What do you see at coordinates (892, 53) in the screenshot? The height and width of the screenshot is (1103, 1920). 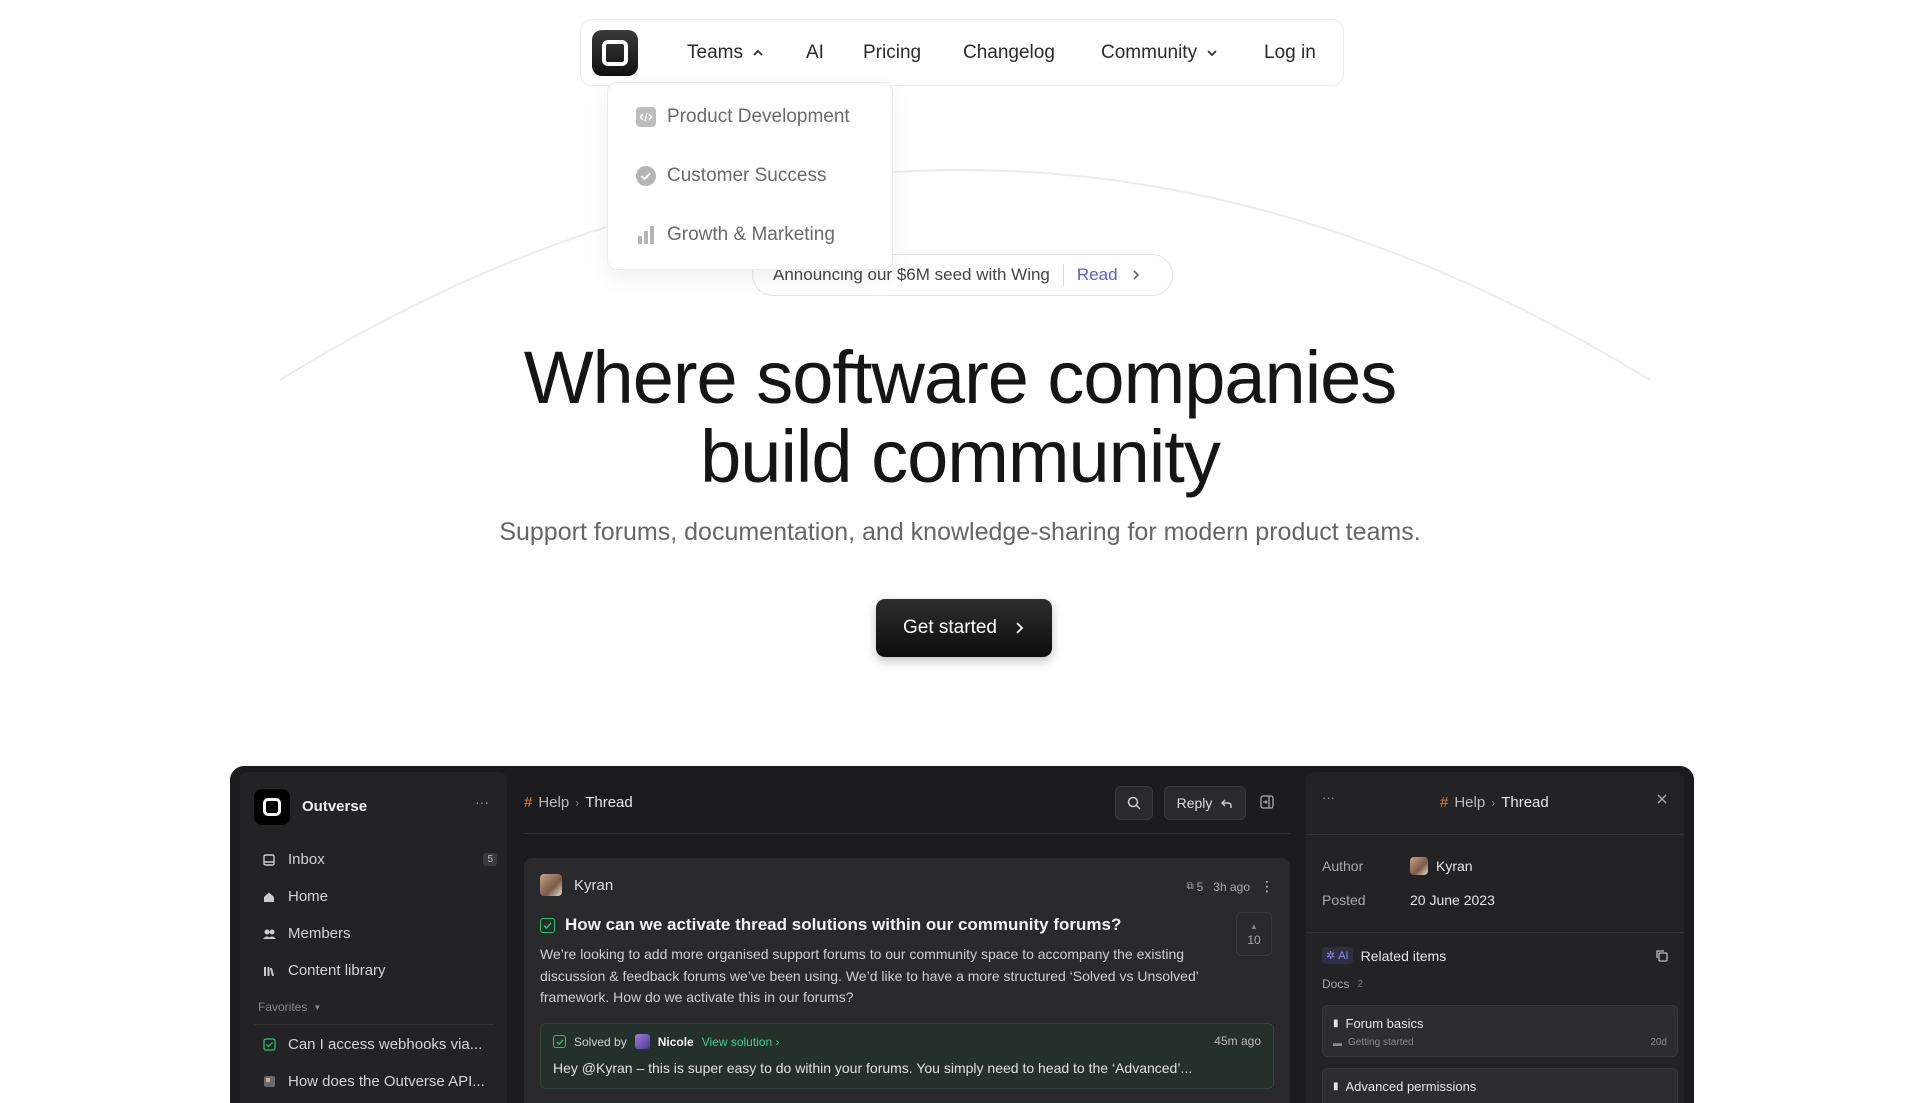 I see `nav-pricing: Pricing` at bounding box center [892, 53].